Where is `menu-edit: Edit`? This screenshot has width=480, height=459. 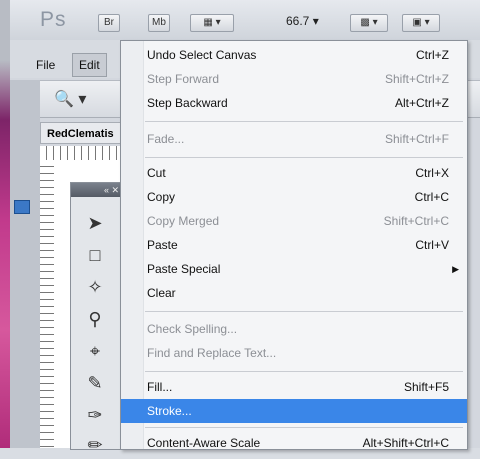 menu-edit: Edit is located at coordinates (89, 65).